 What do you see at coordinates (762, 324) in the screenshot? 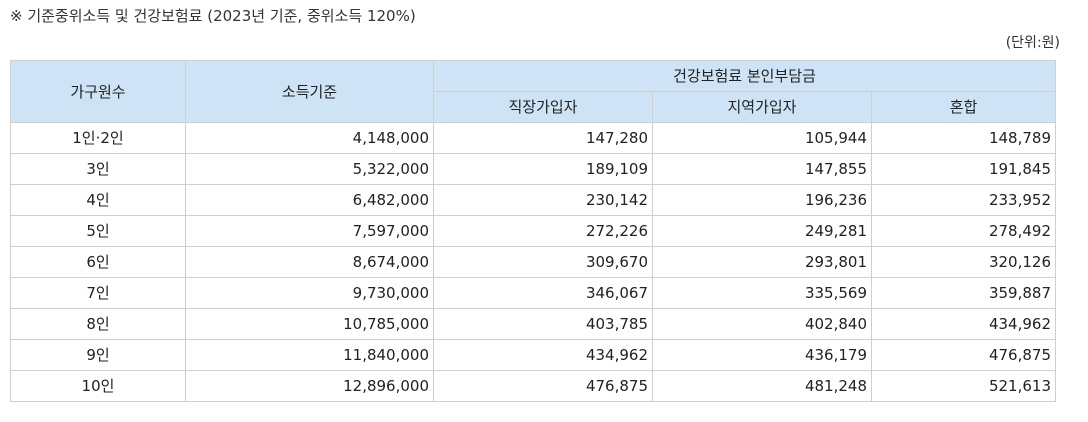
I see `cell-regional: 402,840` at bounding box center [762, 324].